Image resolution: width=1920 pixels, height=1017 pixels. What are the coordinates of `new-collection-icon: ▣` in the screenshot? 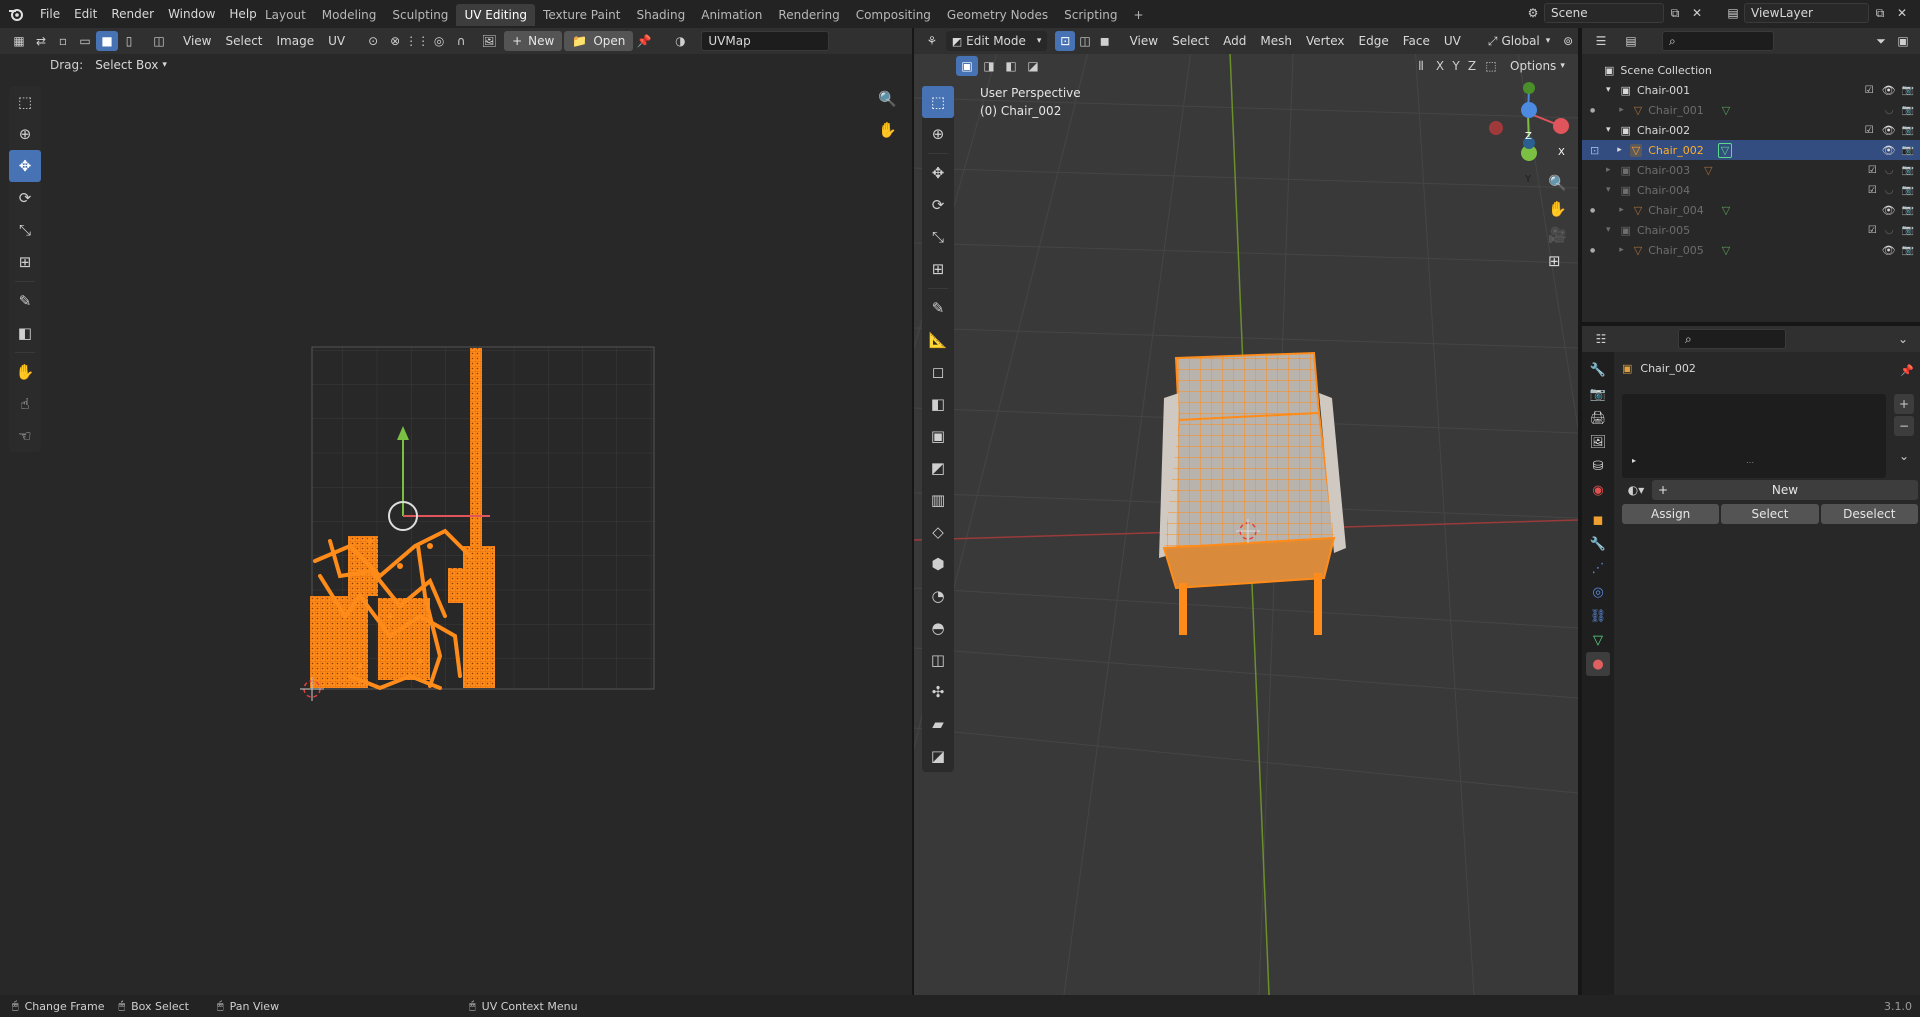 It's located at (1903, 41).